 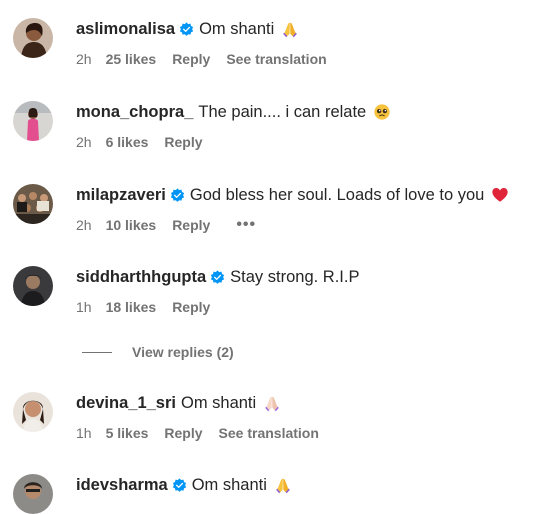 I want to click on comment-username: siddharthhgupta, so click(x=141, y=277).